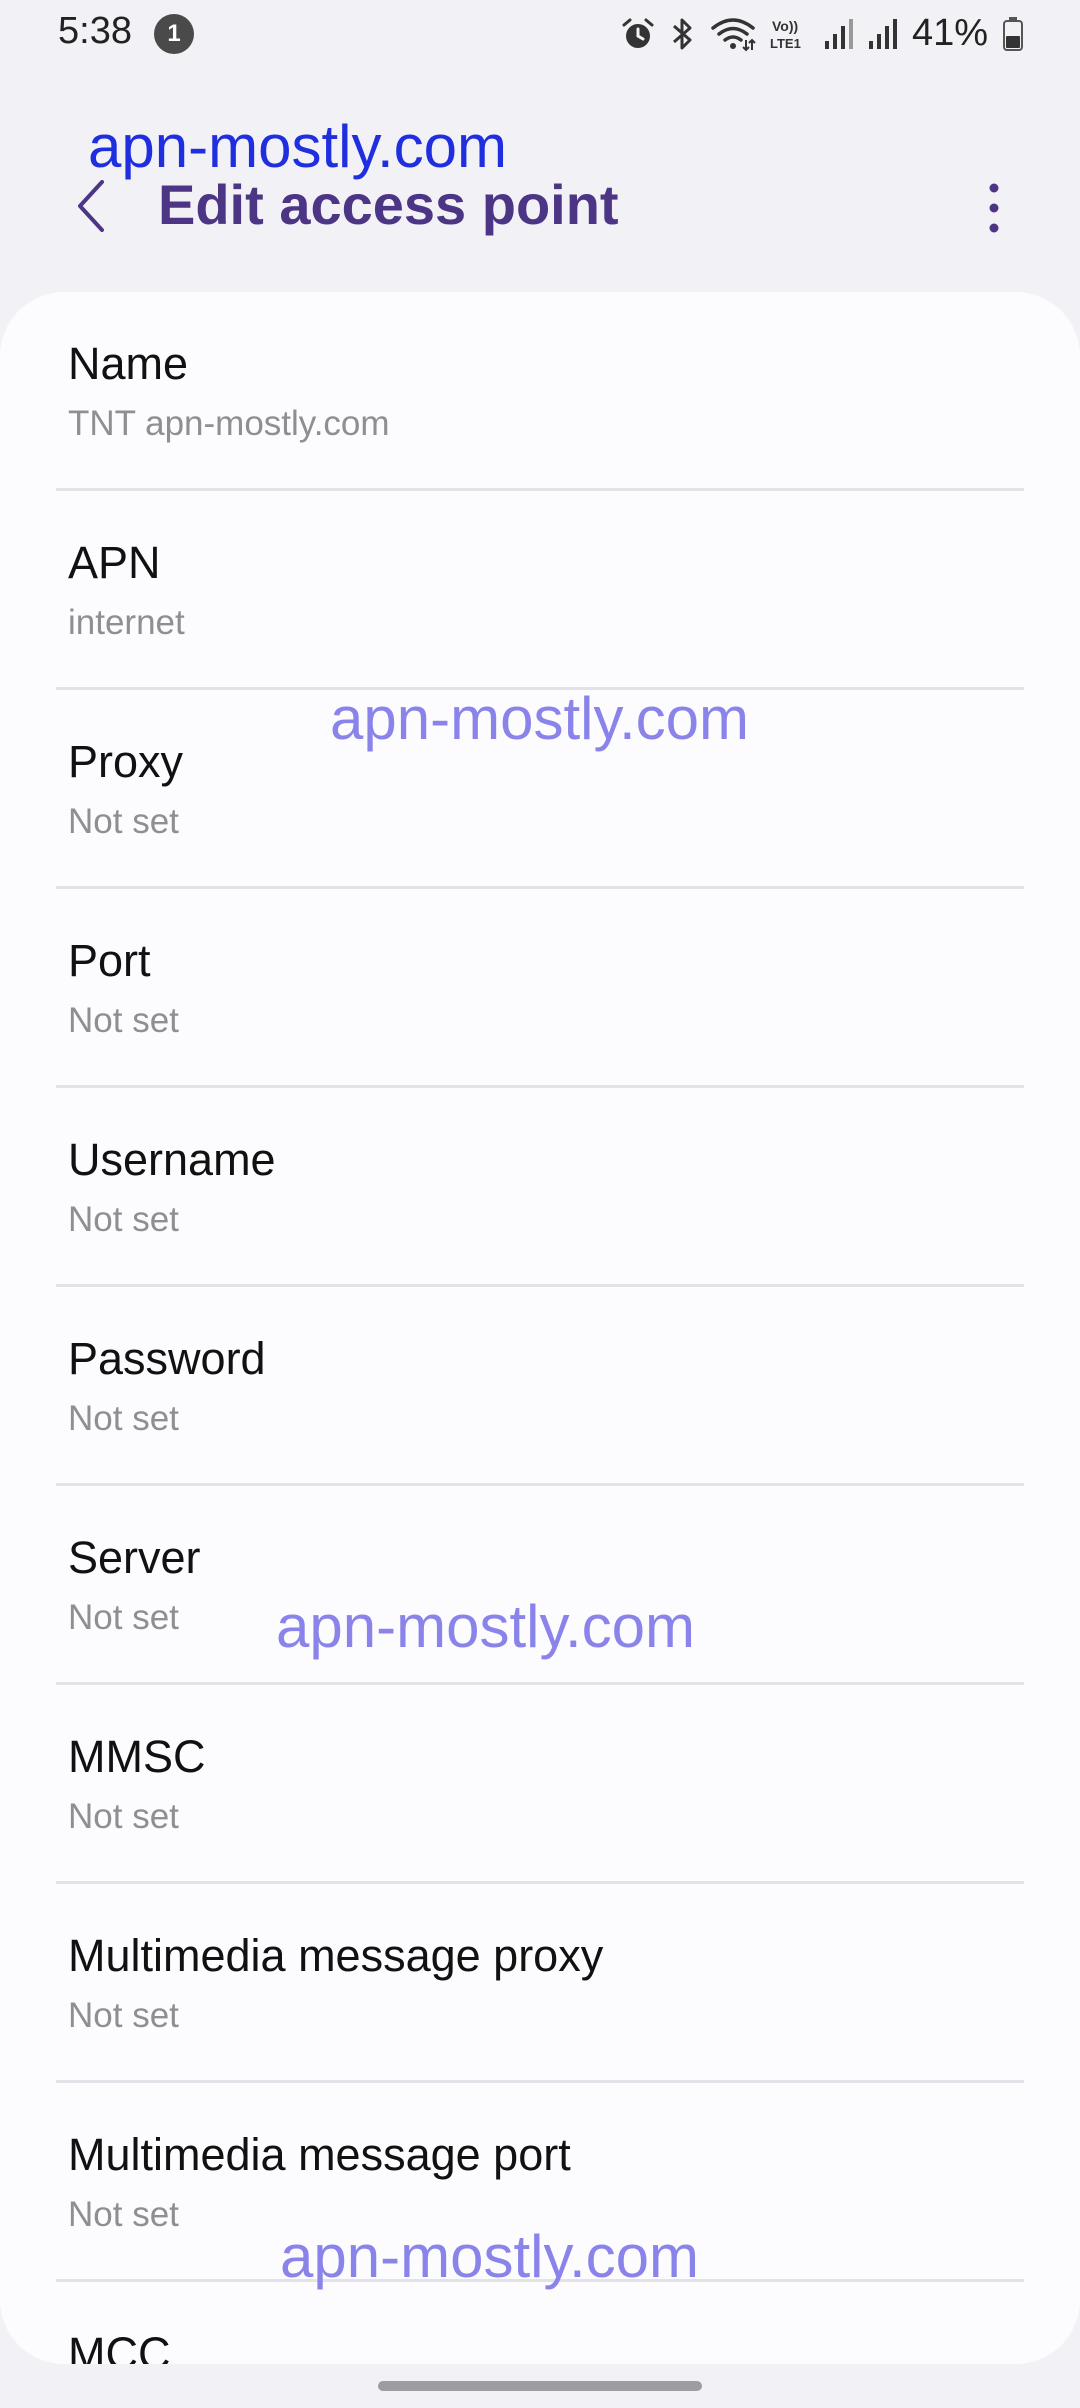  What do you see at coordinates (733, 34) in the screenshot?
I see `wifi-icon` at bounding box center [733, 34].